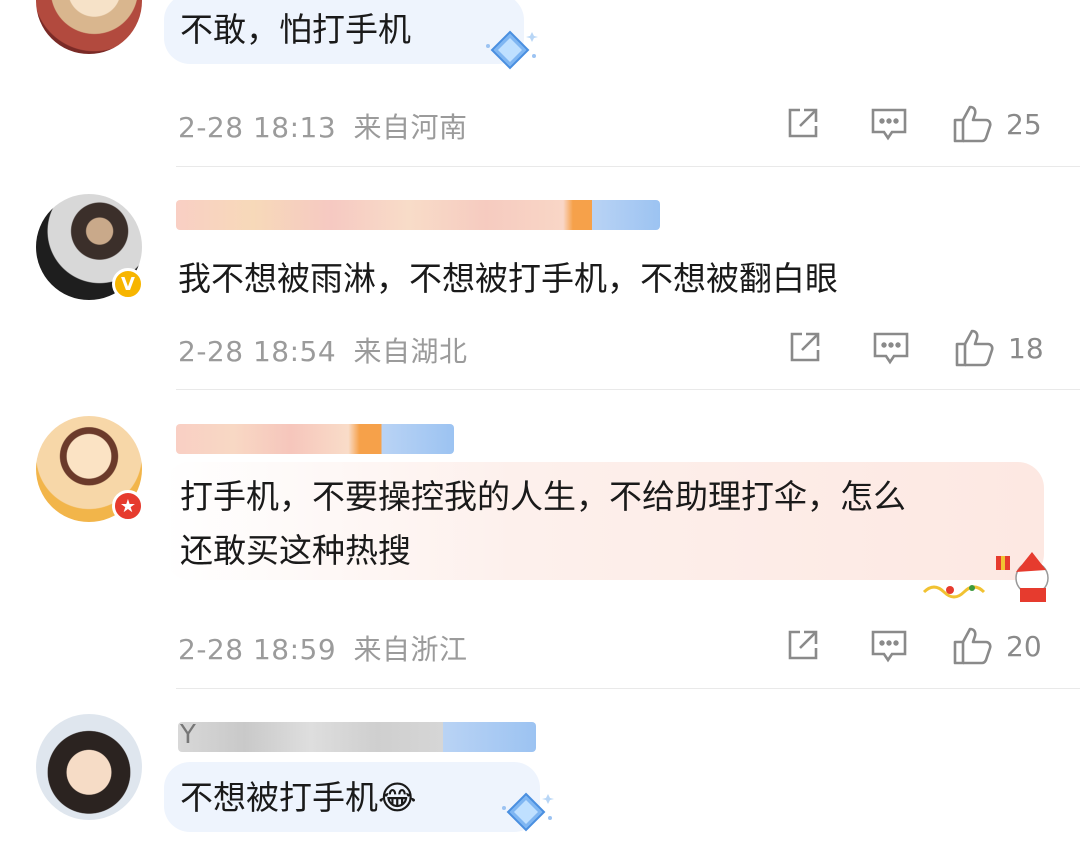 The height and width of the screenshot is (841, 1080). What do you see at coordinates (295, 550) in the screenshot?
I see `comment-text-line: 还敢买这种热搜` at bounding box center [295, 550].